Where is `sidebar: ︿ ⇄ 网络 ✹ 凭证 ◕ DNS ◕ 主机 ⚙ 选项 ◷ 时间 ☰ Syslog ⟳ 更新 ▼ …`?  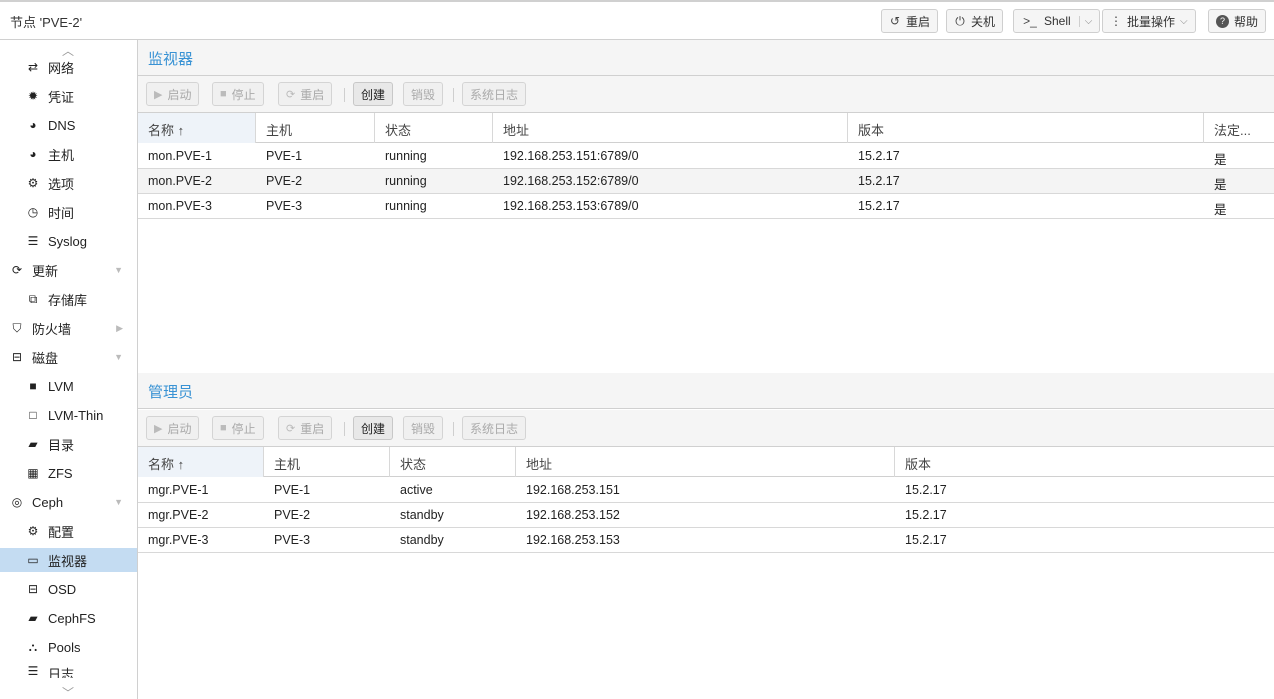
sidebar: ︿ ⇄ 网络 ✹ 凭证 ◕ DNS ◕ 主机 ⚙ 选项 ◷ 时间 ☰ Syslog ⟳ 更新 ▼ … is located at coordinates (69, 369).